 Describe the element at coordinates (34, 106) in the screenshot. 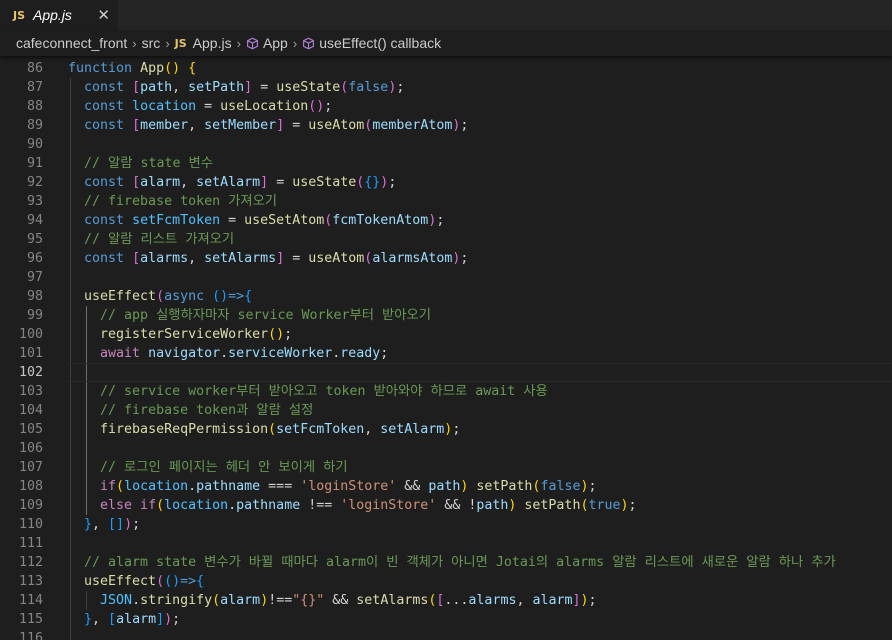

I see `line-number: 88` at that location.